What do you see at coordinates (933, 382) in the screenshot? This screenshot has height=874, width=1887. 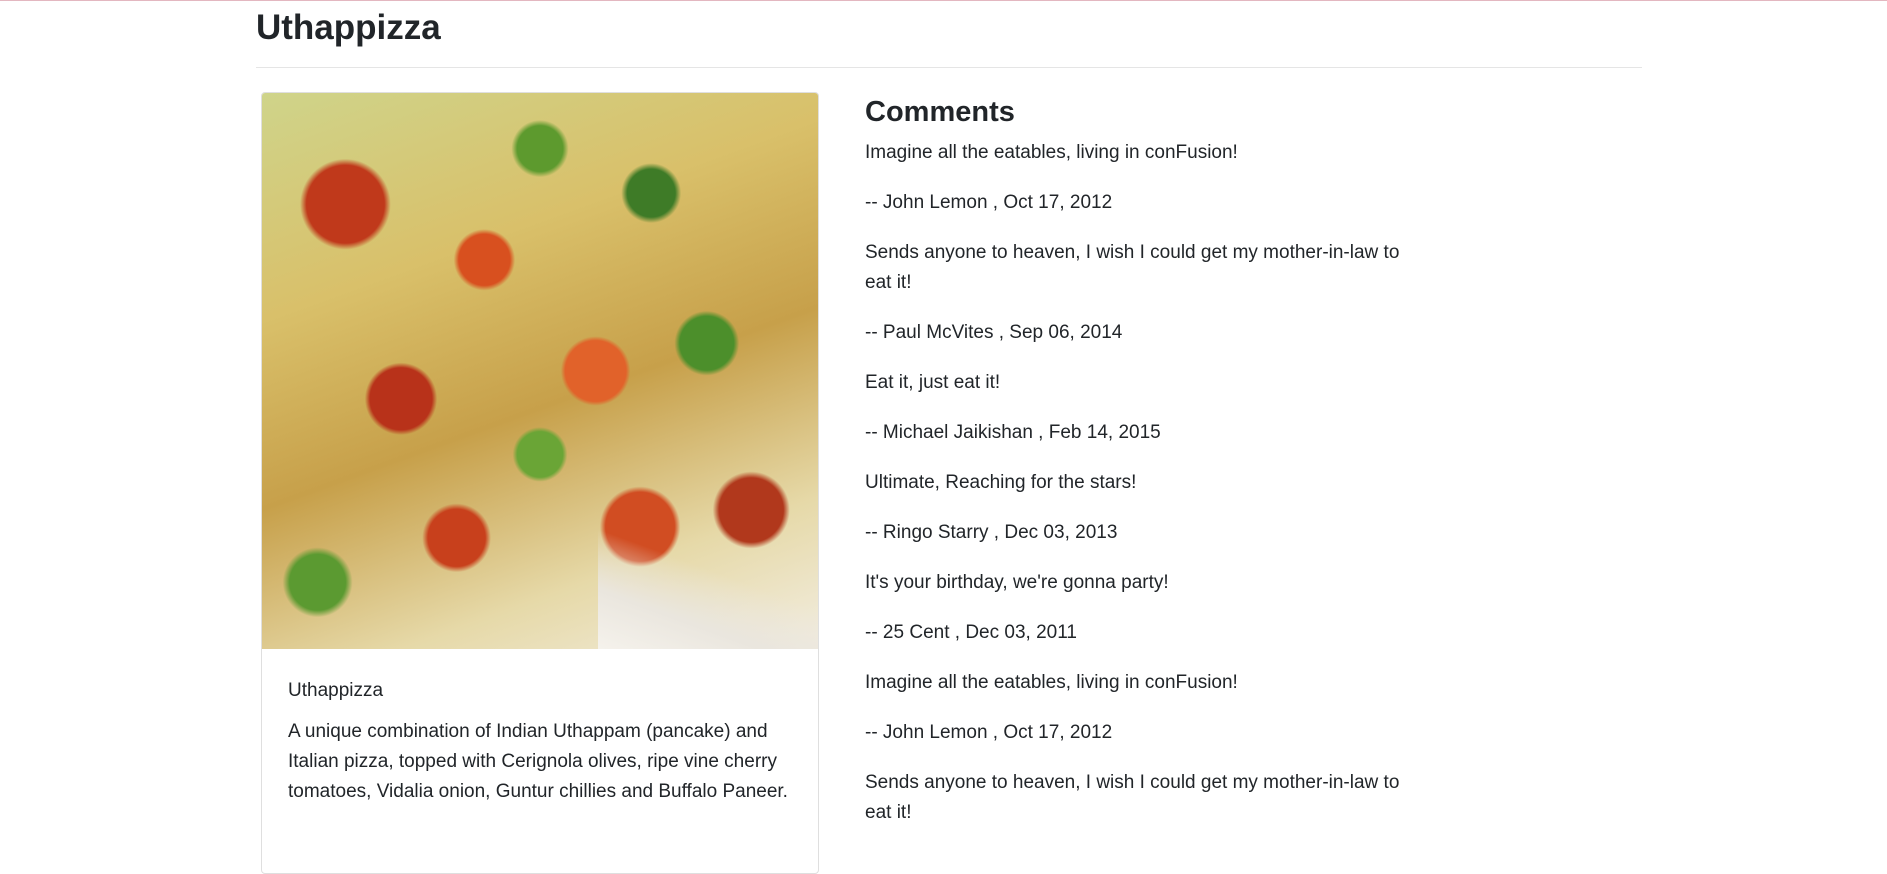 I see `comment-text: Eat it, just eat it!` at bounding box center [933, 382].